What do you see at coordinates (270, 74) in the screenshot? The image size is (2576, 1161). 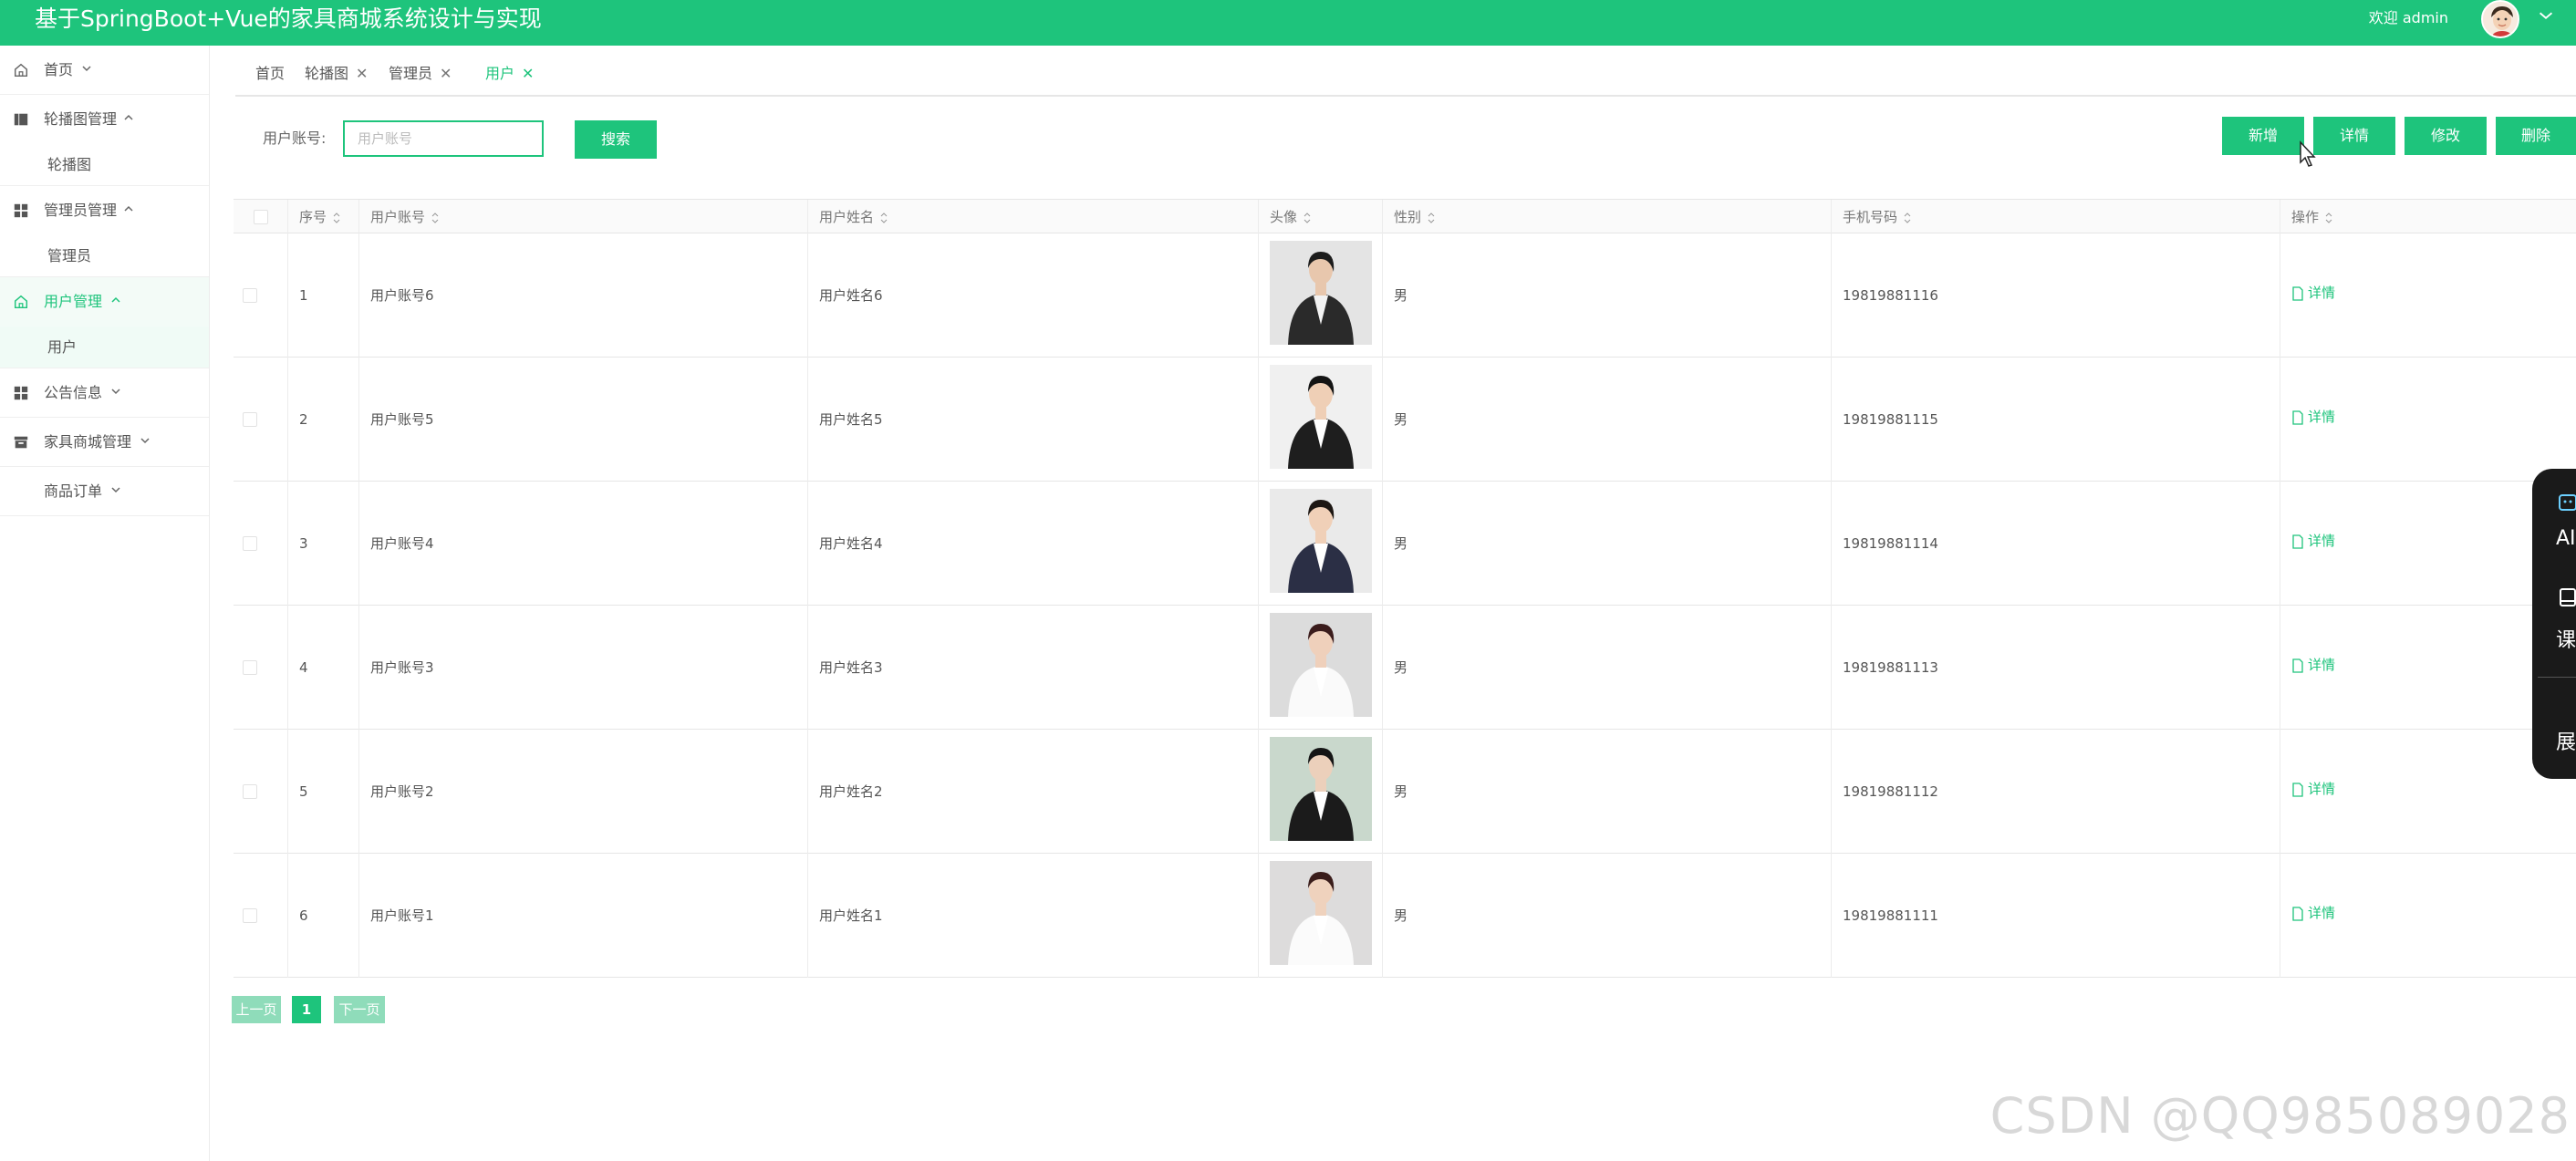 I see `tab-home: 首页` at bounding box center [270, 74].